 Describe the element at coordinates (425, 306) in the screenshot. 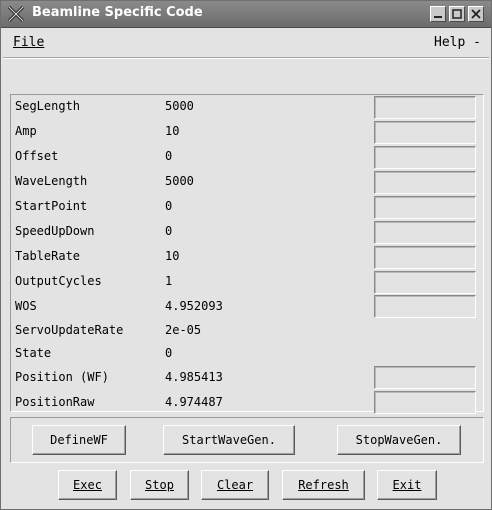

I see `wos-input` at that location.